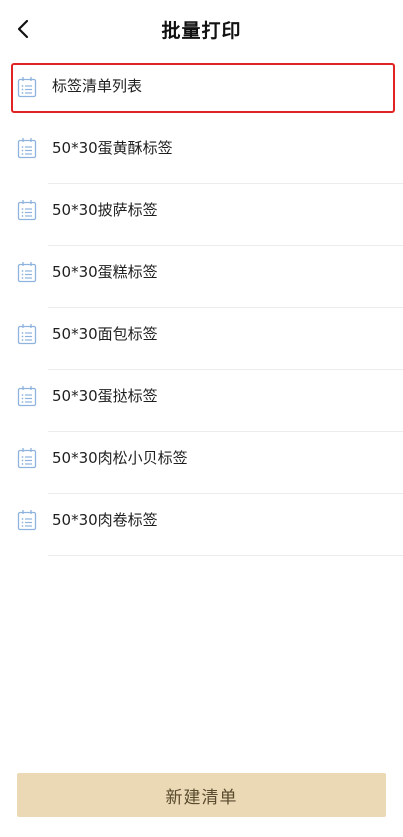 The image size is (403, 837). Describe the element at coordinates (201, 463) in the screenshot. I see `list-item: 50*30肉松小贝标签` at that location.